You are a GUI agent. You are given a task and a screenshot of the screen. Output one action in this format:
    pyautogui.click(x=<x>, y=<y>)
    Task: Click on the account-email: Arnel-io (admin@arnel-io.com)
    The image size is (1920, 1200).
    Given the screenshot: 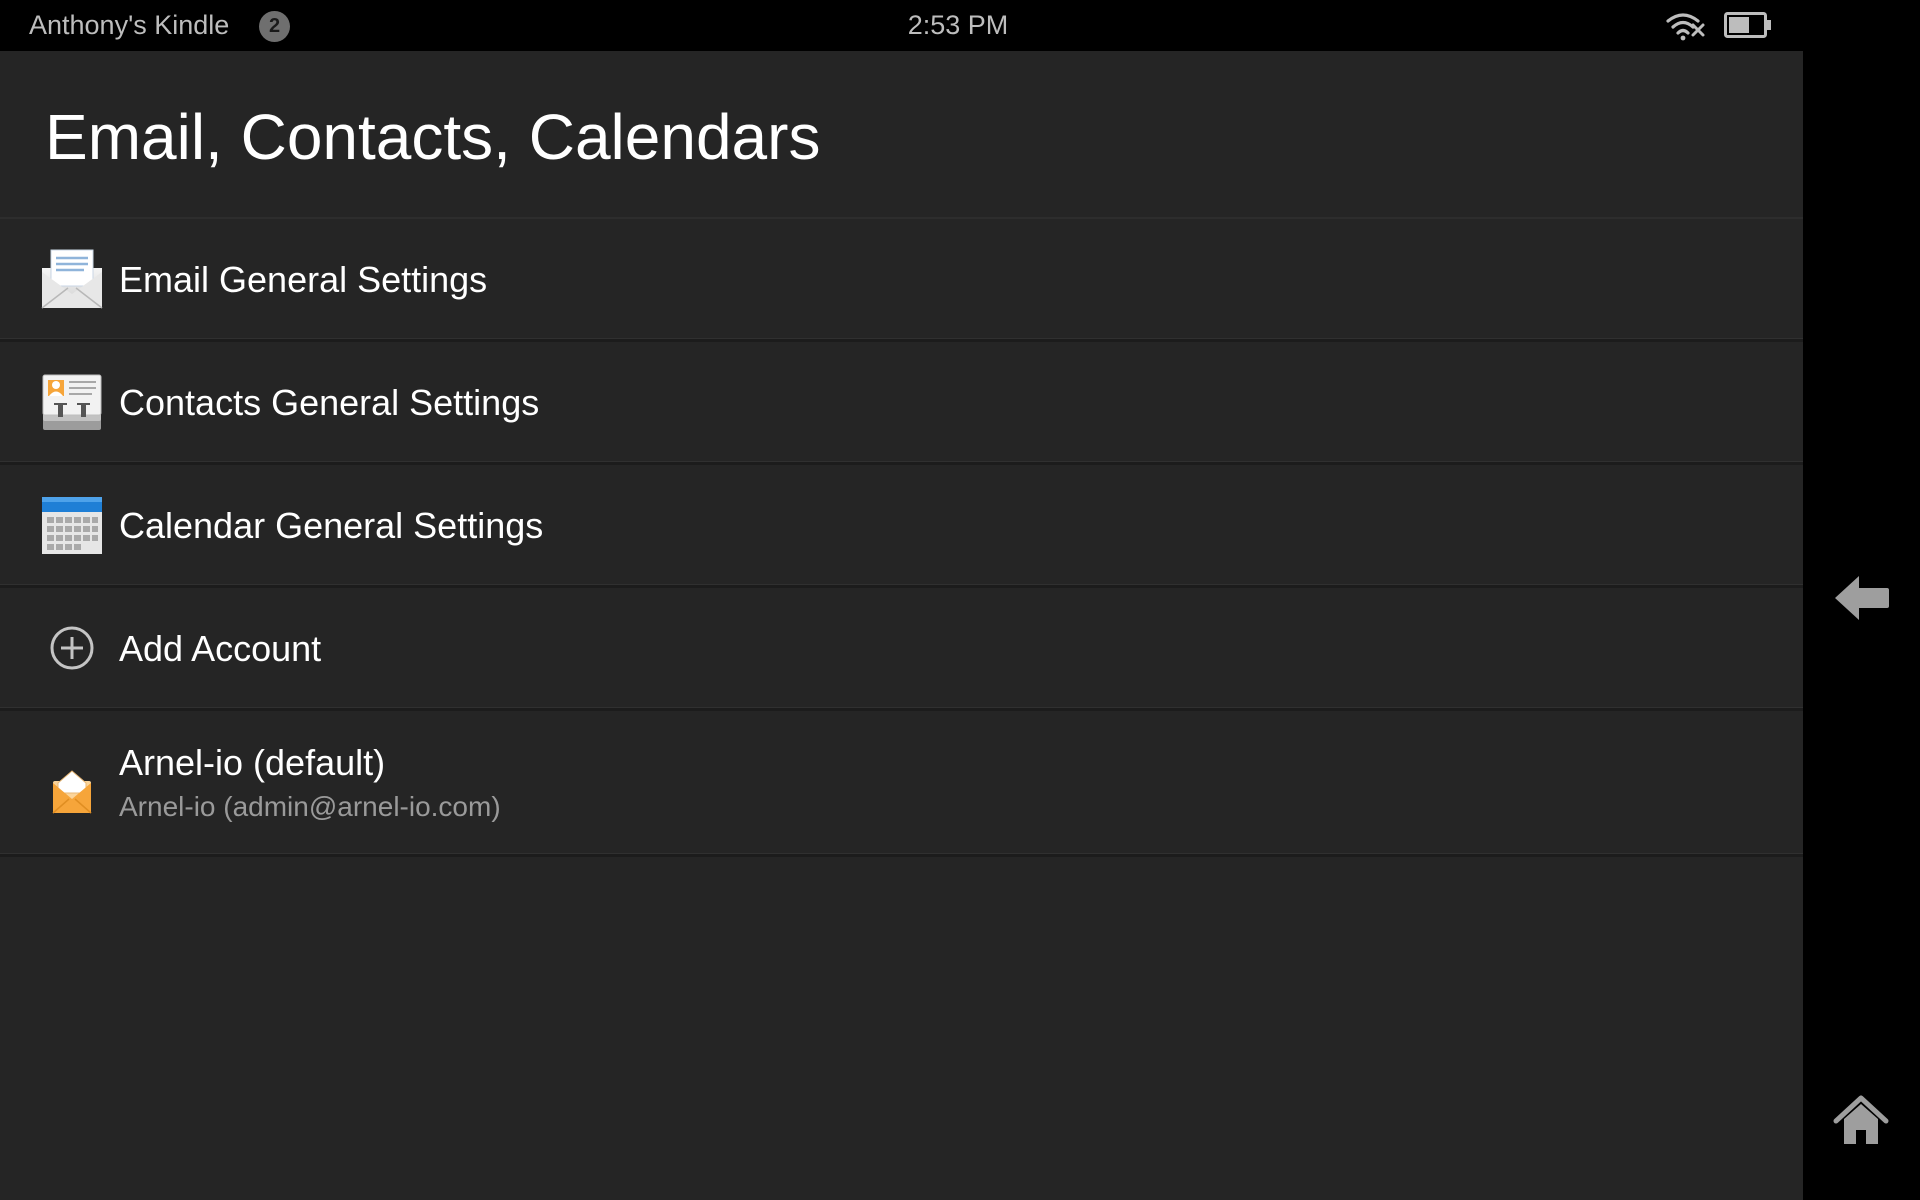 What is the action you would take?
    pyautogui.click(x=310, y=806)
    